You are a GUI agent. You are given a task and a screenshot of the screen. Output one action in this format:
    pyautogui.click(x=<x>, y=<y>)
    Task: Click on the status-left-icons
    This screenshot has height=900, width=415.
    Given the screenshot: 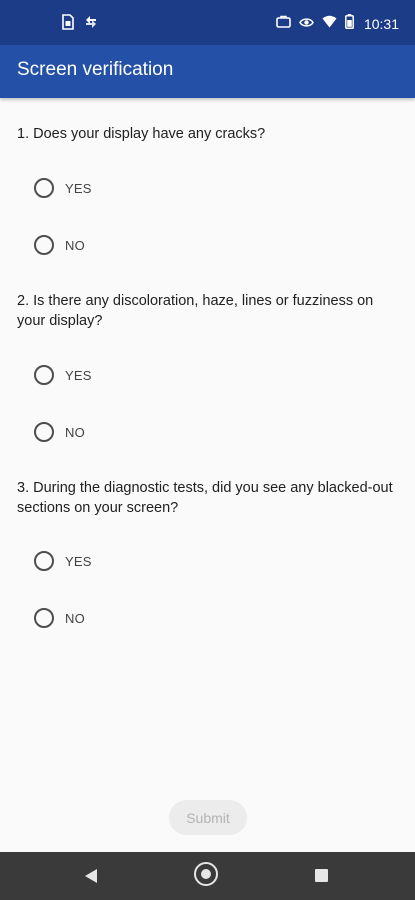 What is the action you would take?
    pyautogui.click(x=80, y=24)
    